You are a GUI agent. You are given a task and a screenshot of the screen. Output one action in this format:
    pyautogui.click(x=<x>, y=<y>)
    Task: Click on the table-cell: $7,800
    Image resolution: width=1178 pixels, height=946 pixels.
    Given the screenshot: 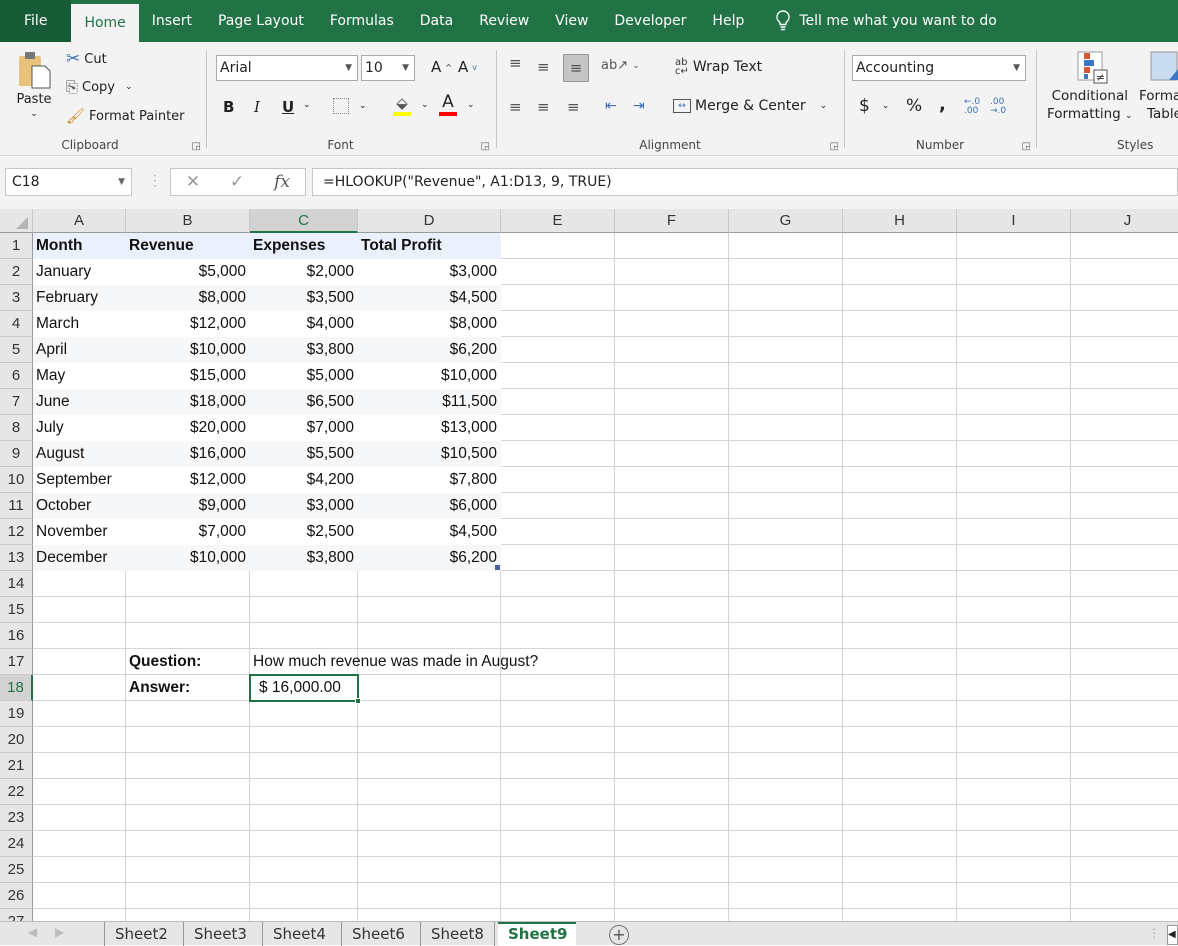 What is the action you would take?
    pyautogui.click(x=429, y=480)
    